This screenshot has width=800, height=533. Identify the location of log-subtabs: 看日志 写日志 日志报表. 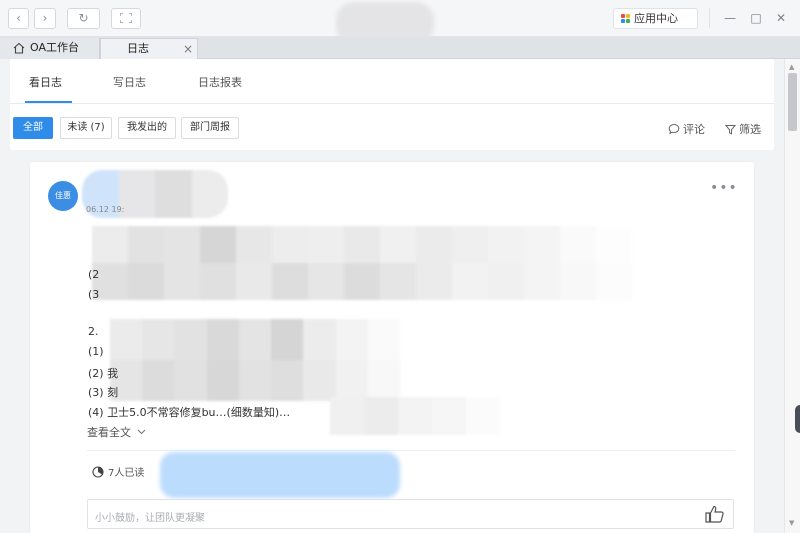
(392, 81).